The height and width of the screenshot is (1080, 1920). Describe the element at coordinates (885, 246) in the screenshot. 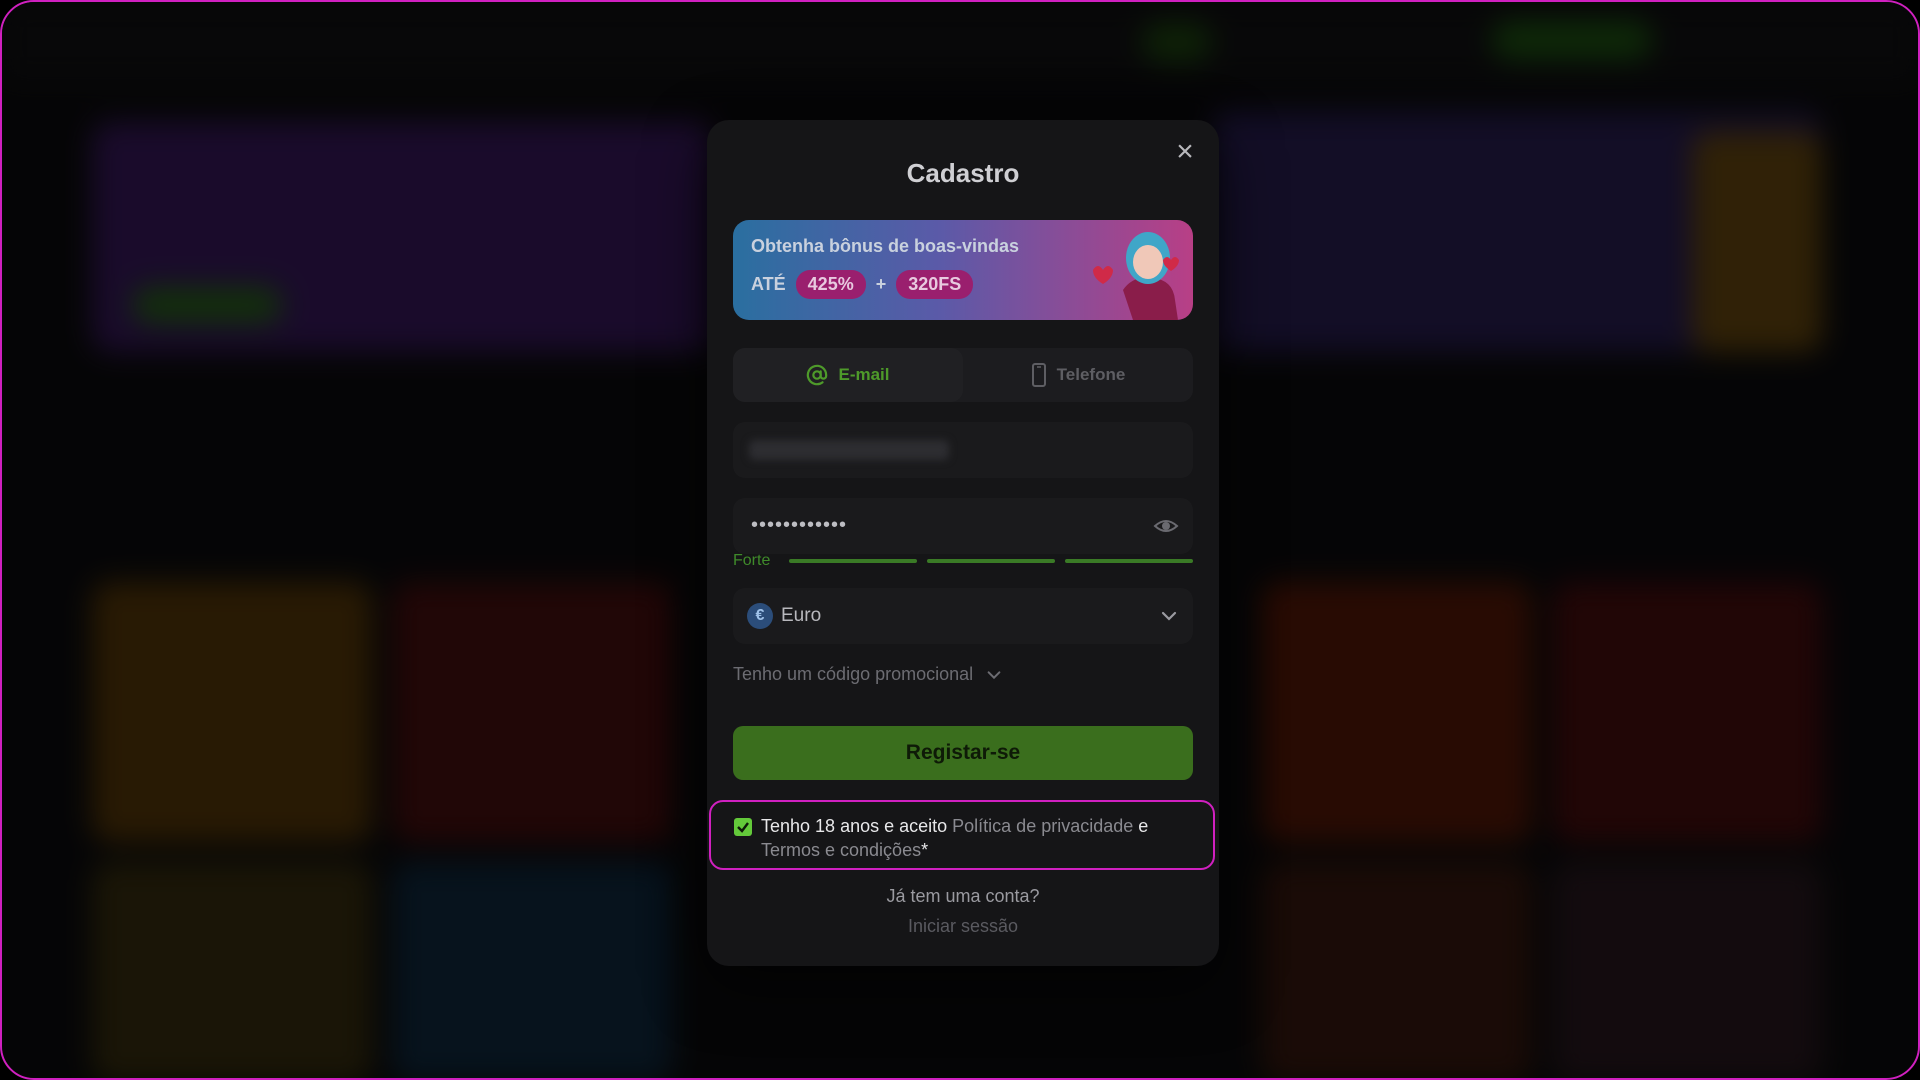

I see `banner-headline: Obtenha bônus de boas-vindas` at that location.